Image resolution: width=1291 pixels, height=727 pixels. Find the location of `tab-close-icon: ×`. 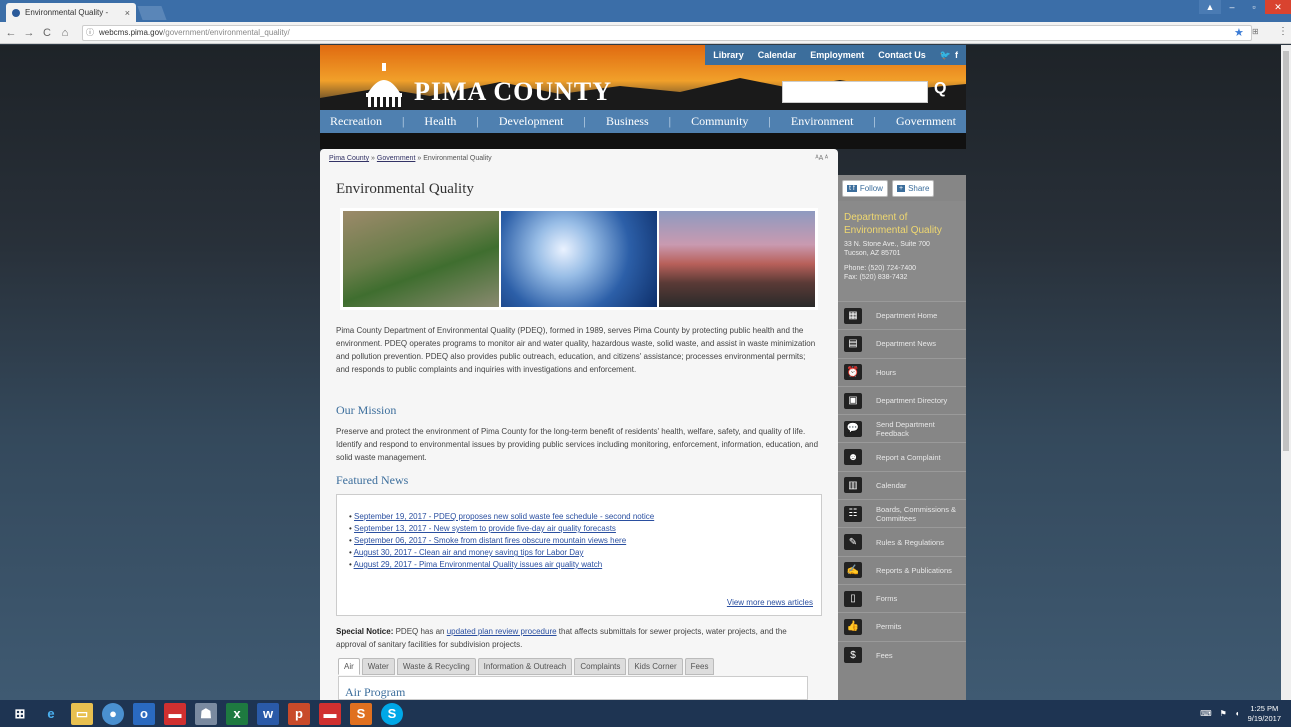

tab-close-icon: × is located at coordinates (127, 13).